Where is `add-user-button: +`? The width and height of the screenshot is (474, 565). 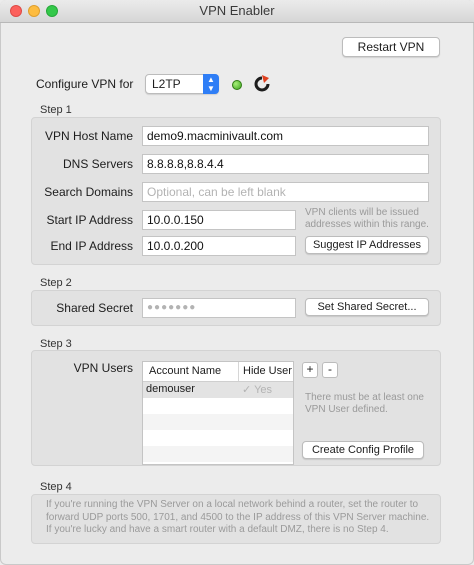
add-user-button: + is located at coordinates (310, 370).